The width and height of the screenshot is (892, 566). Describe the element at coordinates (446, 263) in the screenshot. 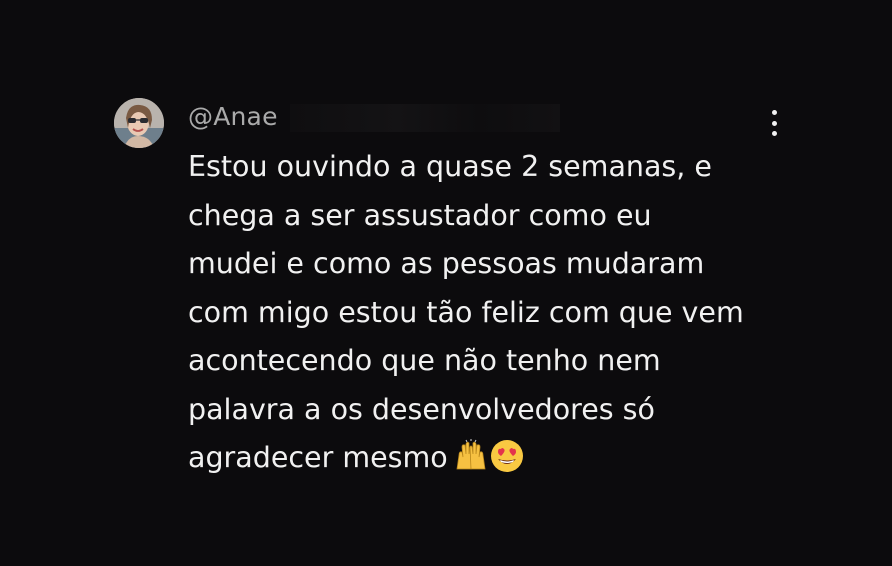

I see `comment-text-line: mudei e como as pessoas mudaram` at that location.